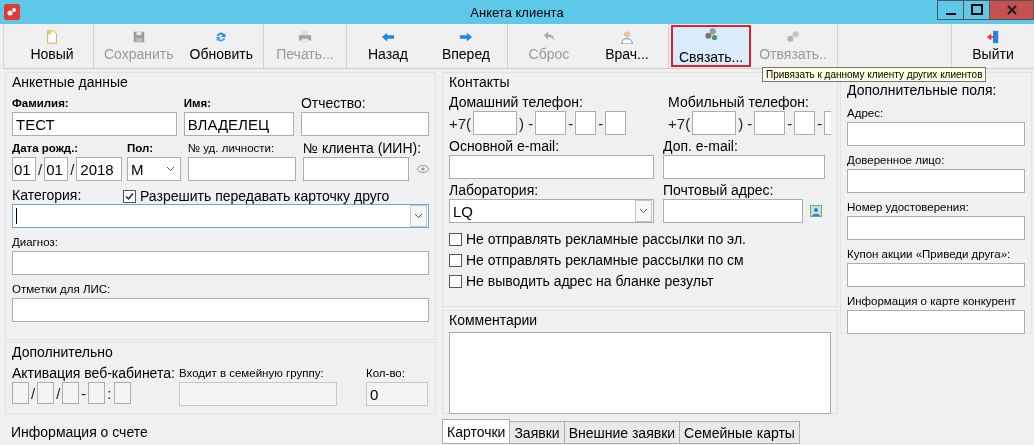  I want to click on date-part-field: 2018, so click(99, 169).